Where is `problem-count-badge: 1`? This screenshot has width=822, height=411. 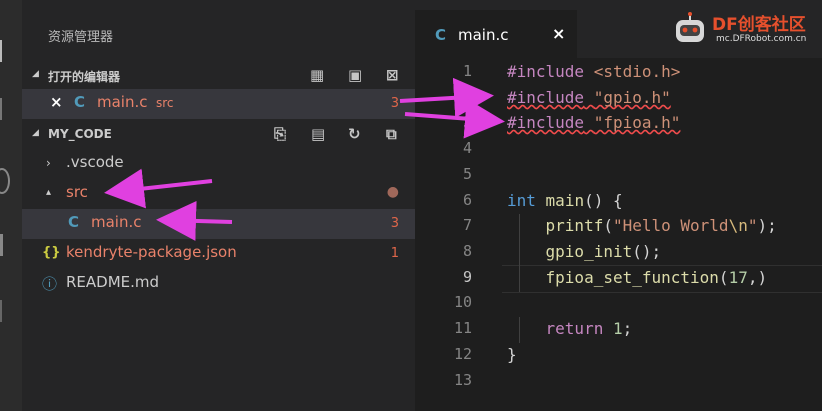 problem-count-badge: 1 is located at coordinates (394, 253).